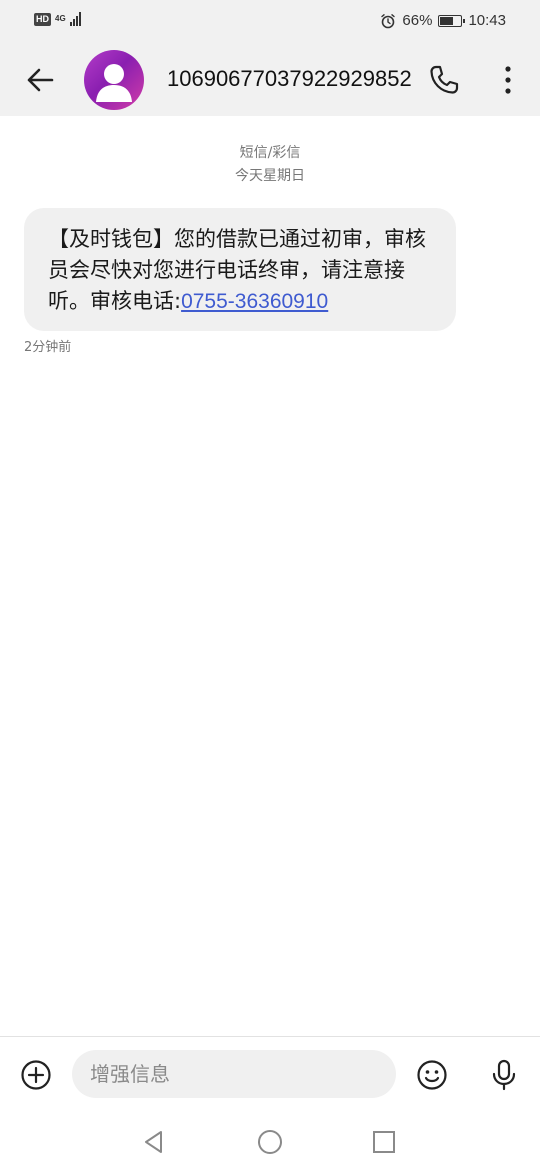 This screenshot has height=1170, width=540. Describe the element at coordinates (270, 22) in the screenshot. I see `status-bar: HD 4G 66% 10:43` at that location.